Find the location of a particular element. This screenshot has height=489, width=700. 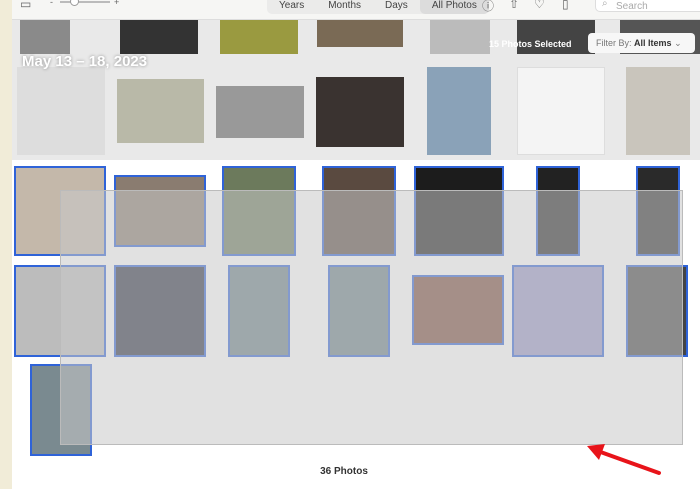

chevron-down-icon: ⌄ is located at coordinates (678, 43).